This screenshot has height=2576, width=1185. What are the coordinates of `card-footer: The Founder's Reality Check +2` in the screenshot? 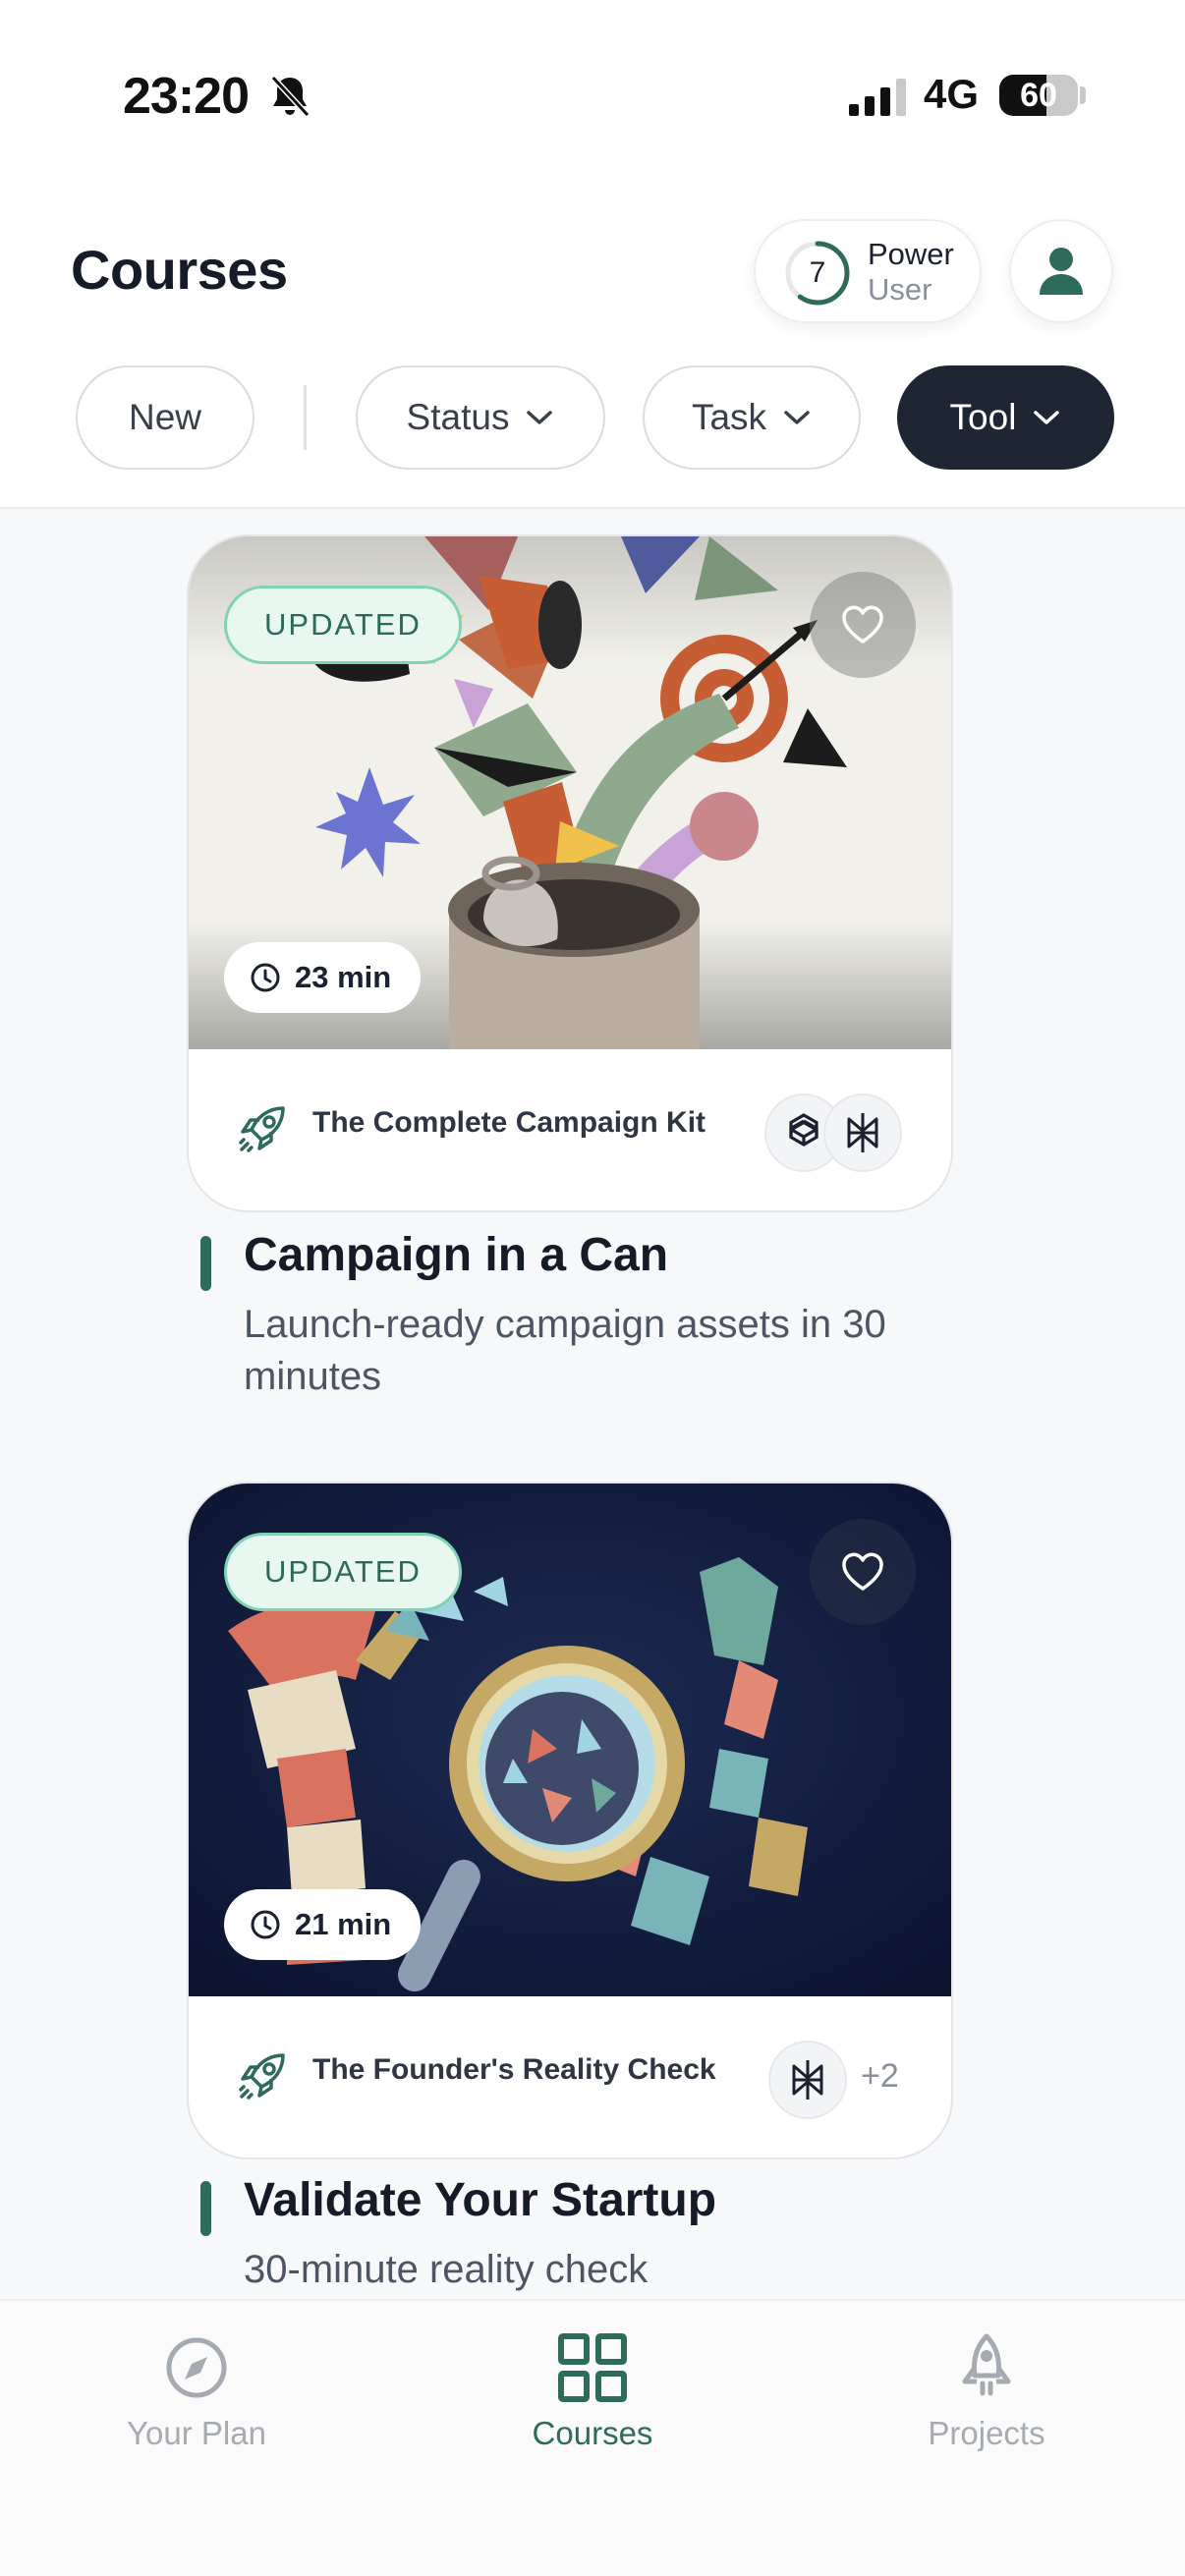 It's located at (570, 2076).